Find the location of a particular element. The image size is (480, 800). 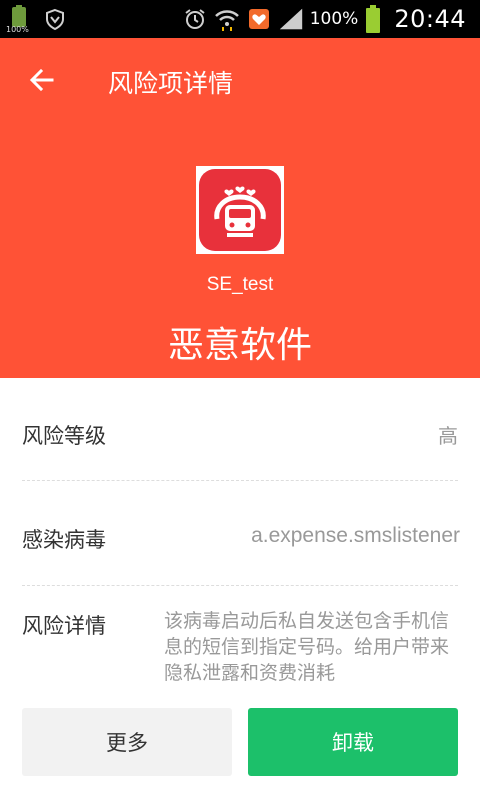

risk-detail-text: 该病毒启动后私自发送包含手机信息的短信到指定号码。给用户带来隐私泄露和资费消耗 is located at coordinates (307, 647).